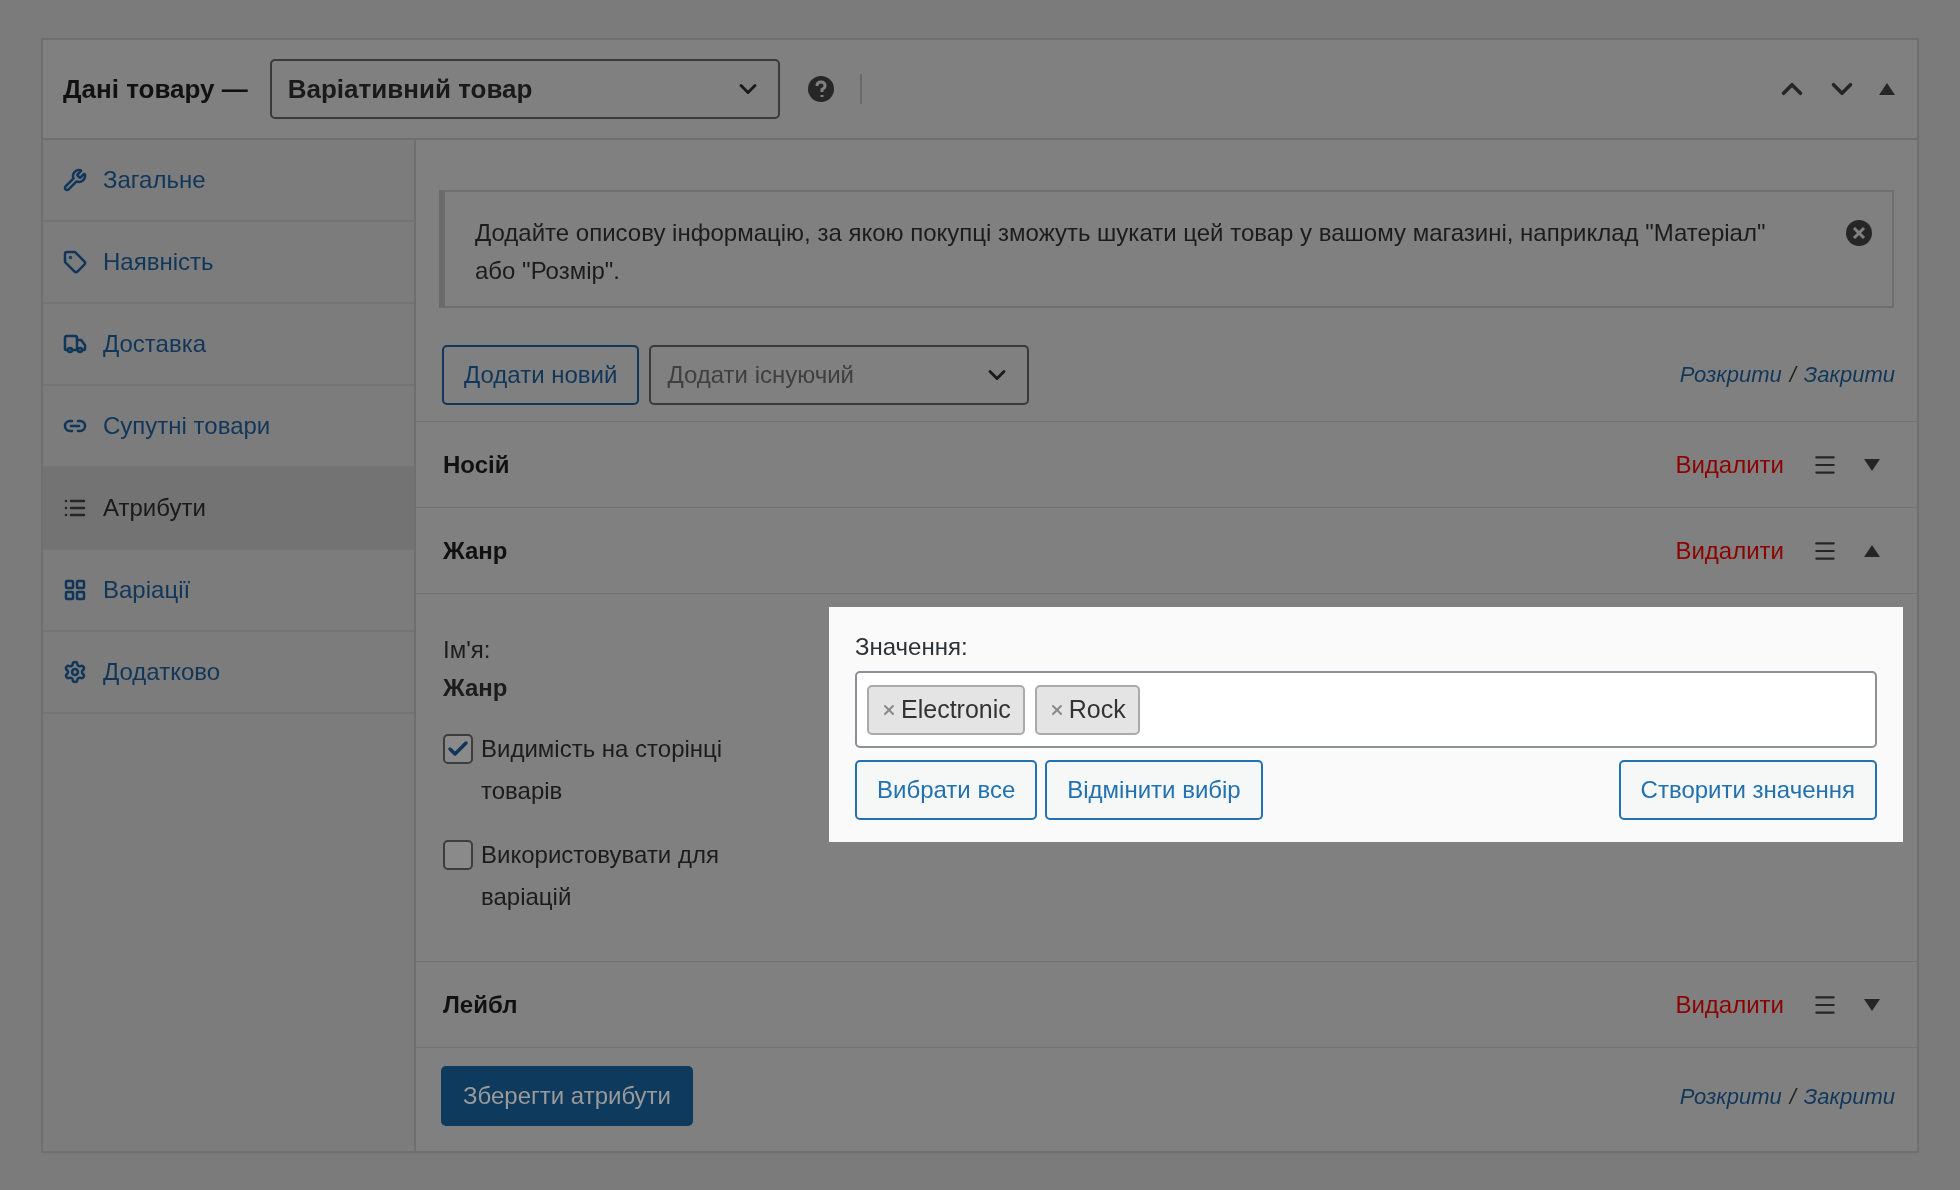 This screenshot has height=1190, width=1960. What do you see at coordinates (155, 89) in the screenshot?
I see `panel-title: Дані товару —` at bounding box center [155, 89].